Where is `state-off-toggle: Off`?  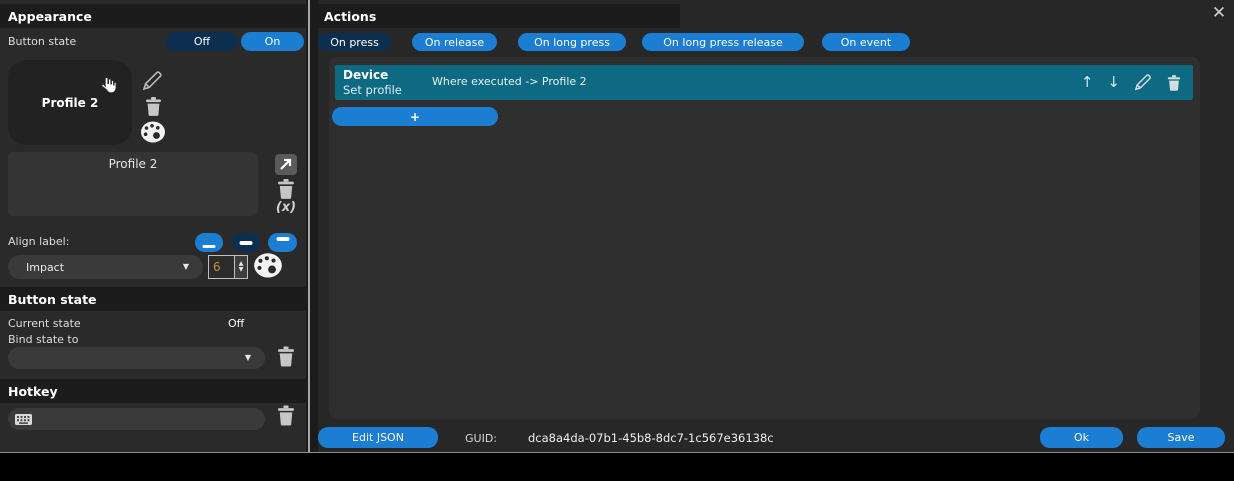
state-off-toggle: Off is located at coordinates (202, 41).